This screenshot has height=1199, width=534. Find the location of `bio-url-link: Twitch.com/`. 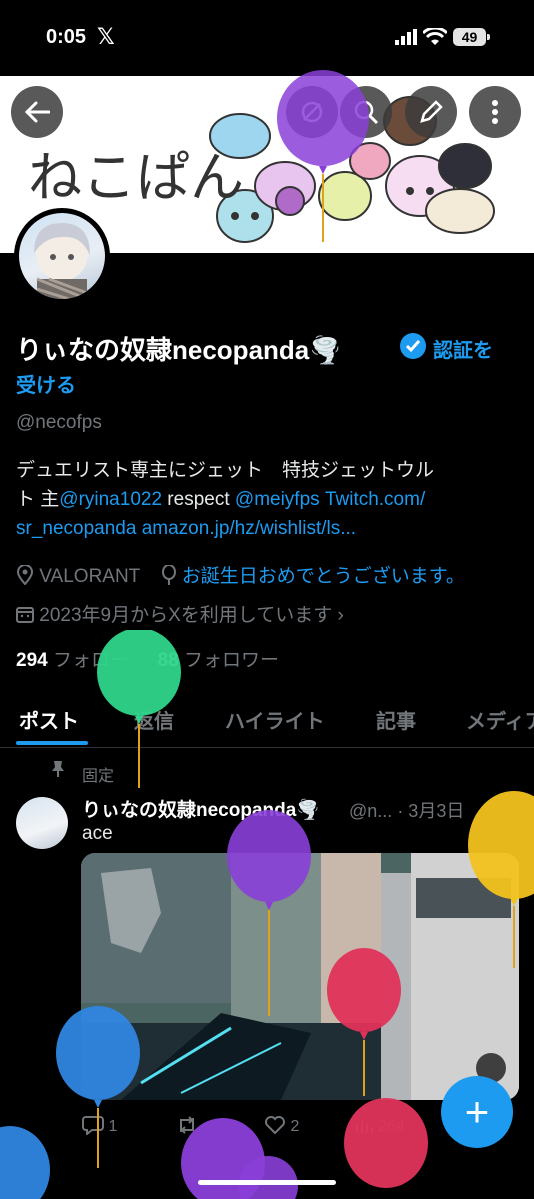

bio-url-link: Twitch.com/ is located at coordinates (375, 499).